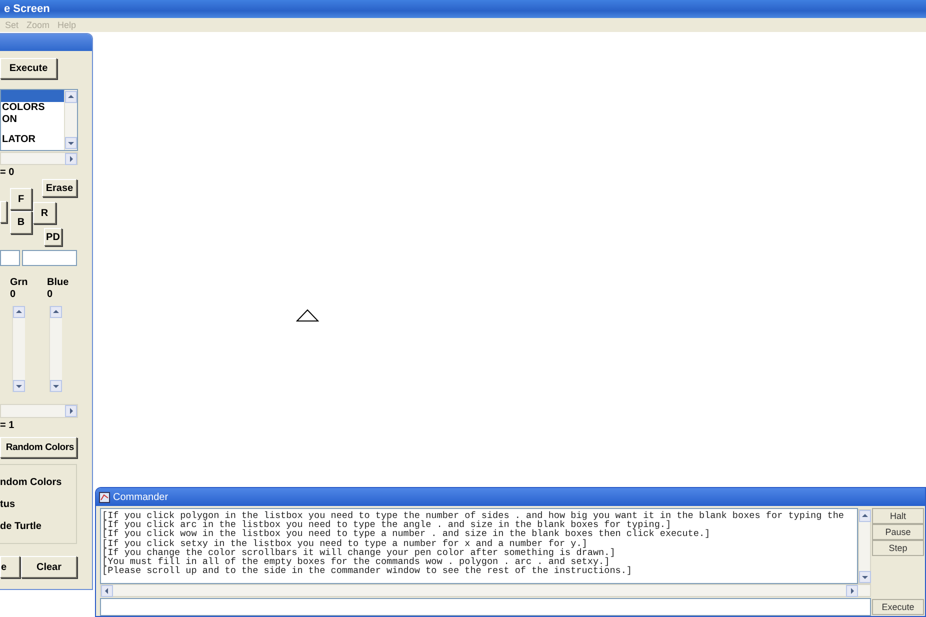  I want to click on instructions-text-area, so click(479, 546).